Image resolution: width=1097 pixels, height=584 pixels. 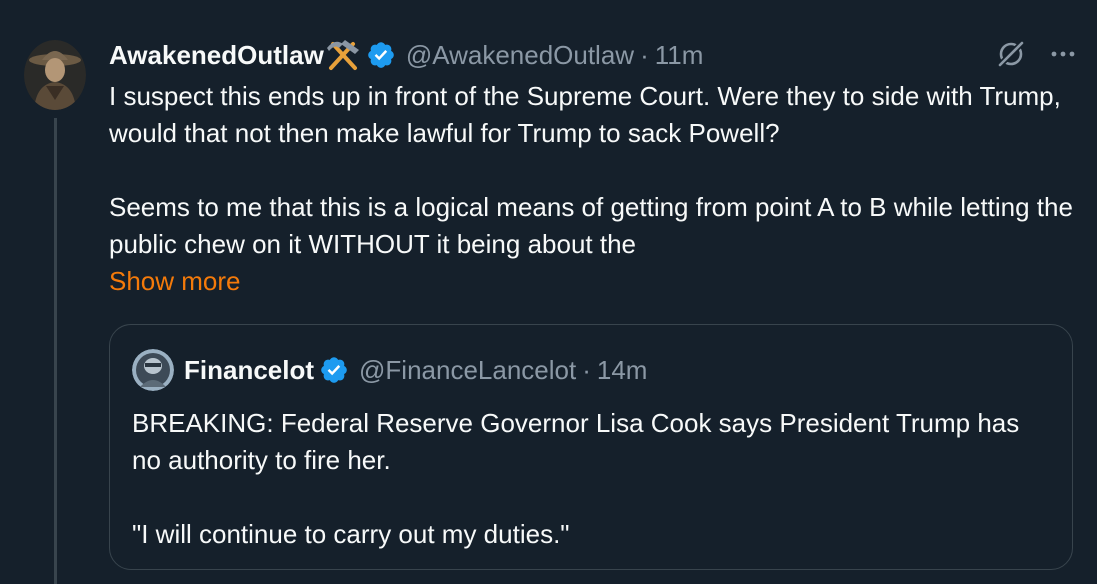 I want to click on tweet-actions, so click(x=1037, y=54).